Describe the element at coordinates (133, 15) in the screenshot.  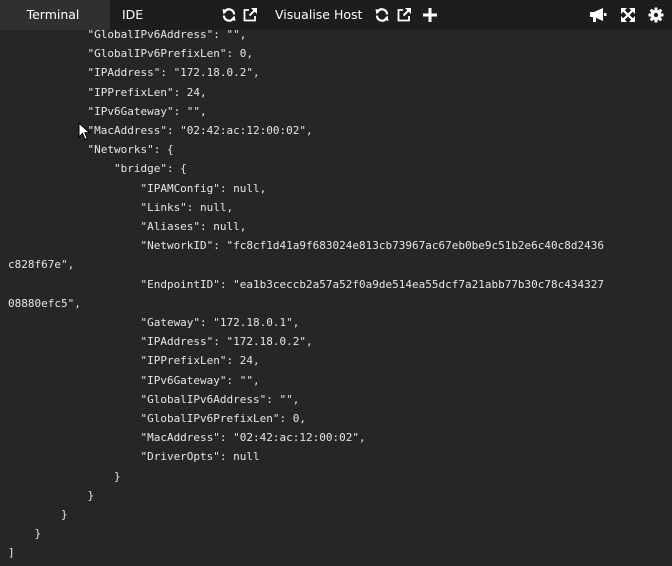
I see `tab-ide: IDE` at that location.